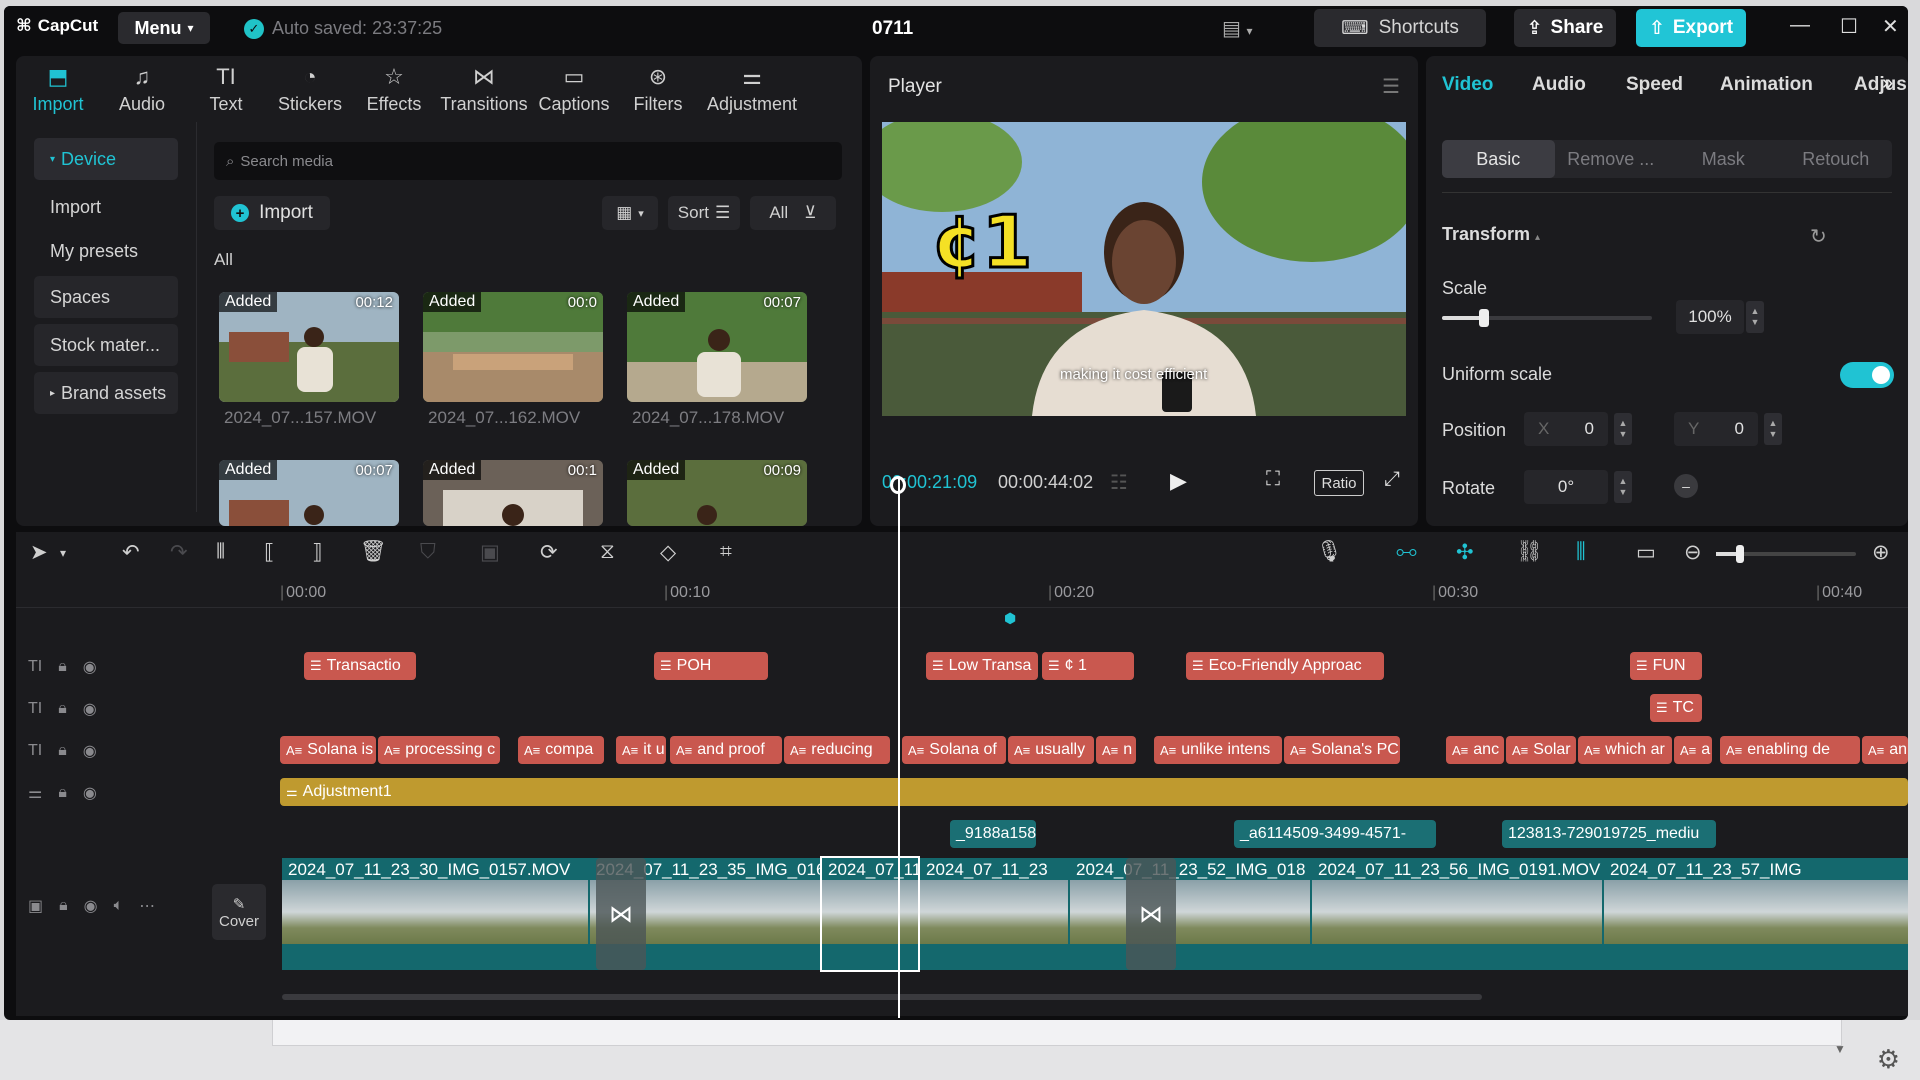 The height and width of the screenshot is (1080, 1920). Describe the element at coordinates (1623, 429) in the screenshot. I see `position-x-stepper: ▲ ▼` at that location.